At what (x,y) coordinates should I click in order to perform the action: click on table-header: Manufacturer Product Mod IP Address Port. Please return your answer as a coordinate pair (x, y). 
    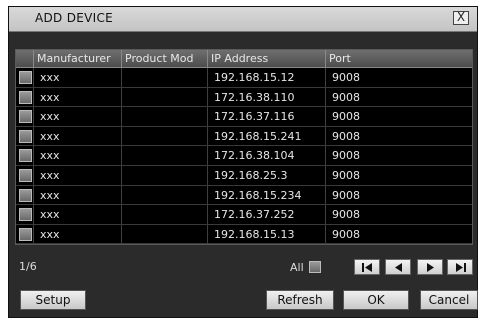
    Looking at the image, I should click on (244, 59).